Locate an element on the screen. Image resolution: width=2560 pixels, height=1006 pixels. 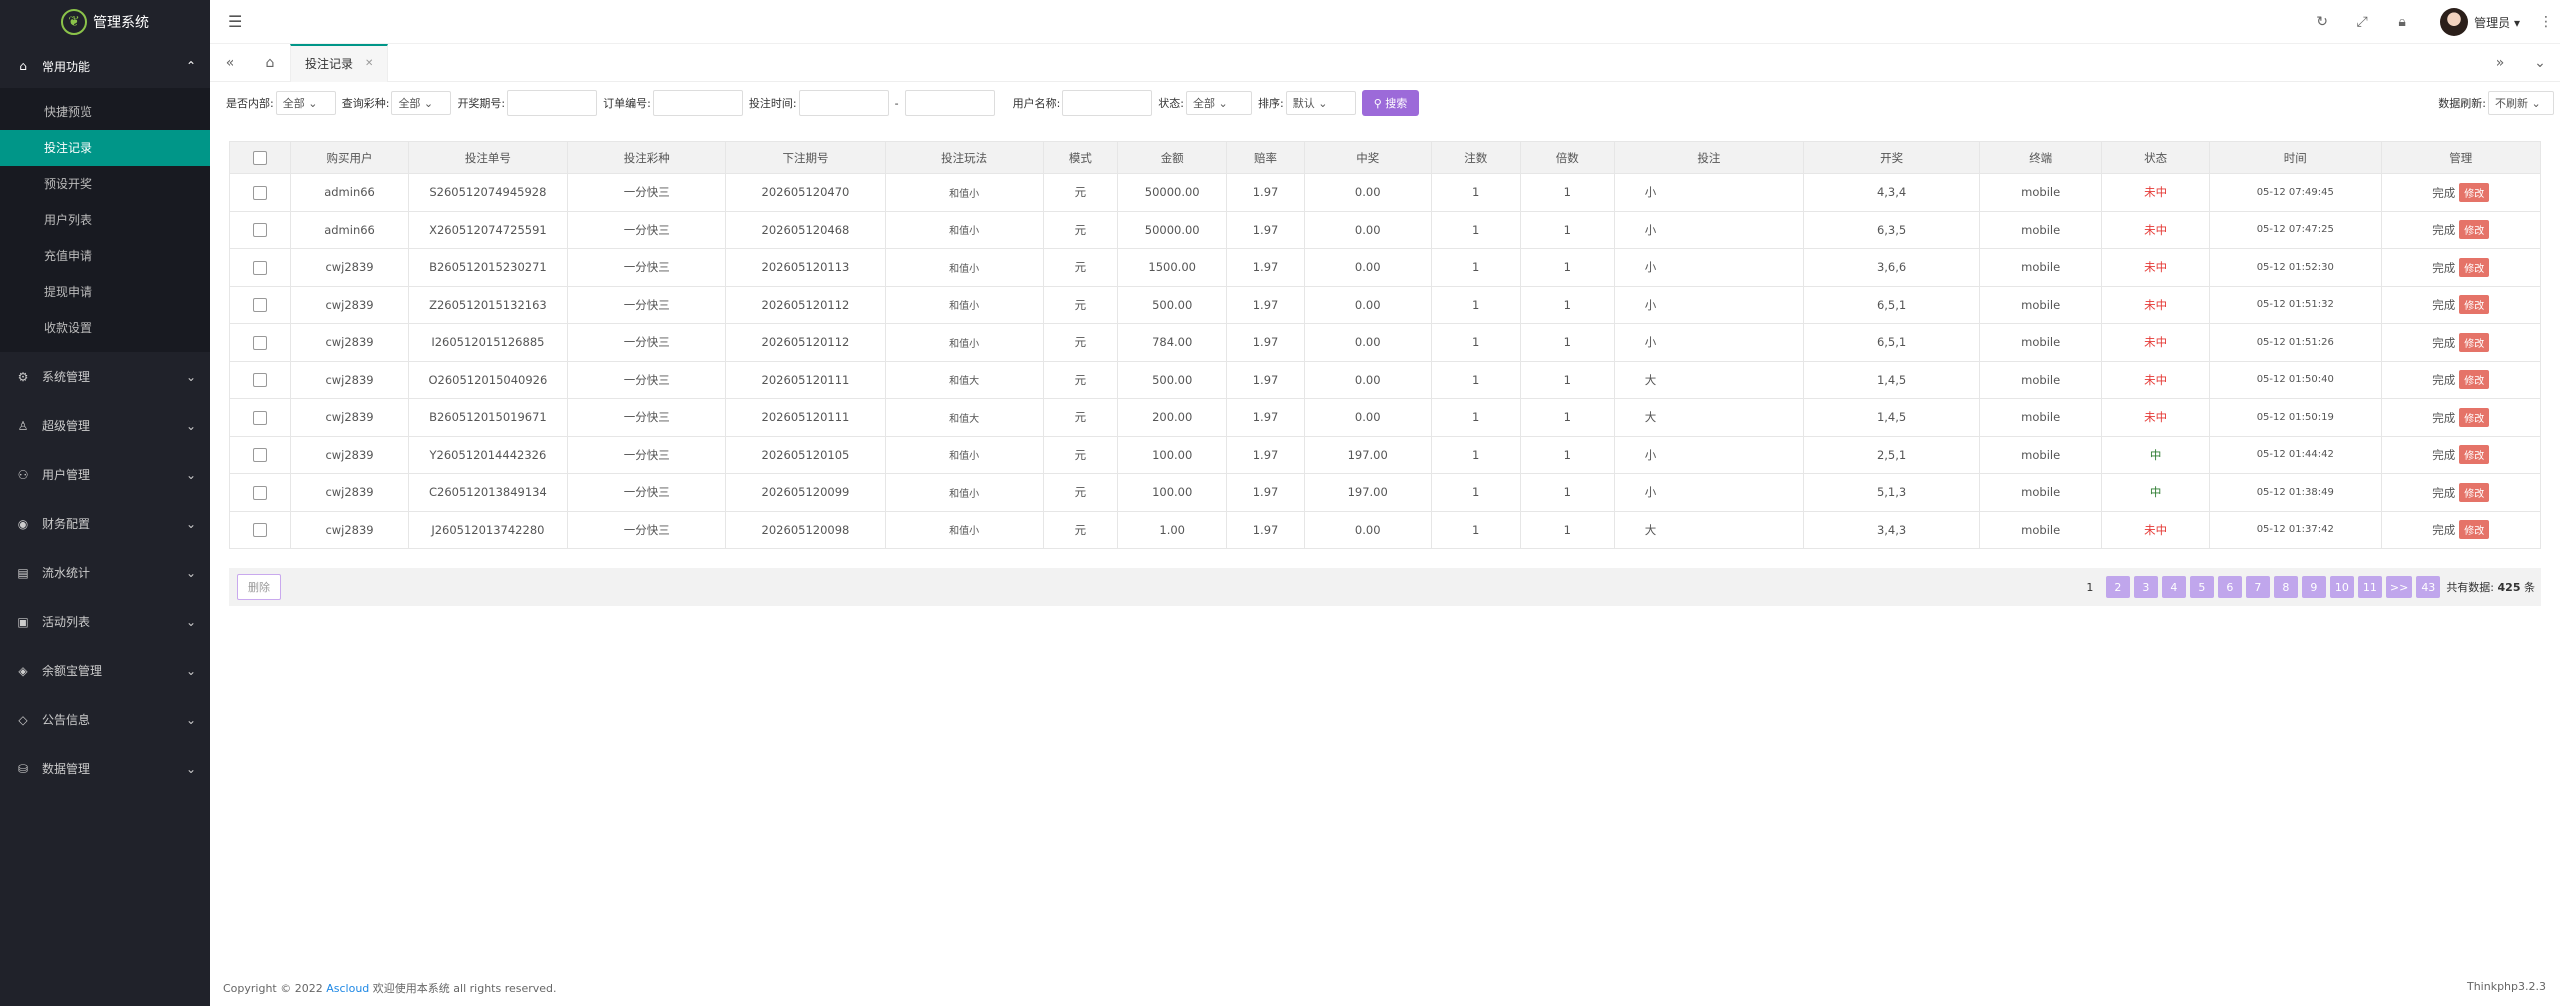
sort-select: 默认 ⌄ is located at coordinates (1320, 103).